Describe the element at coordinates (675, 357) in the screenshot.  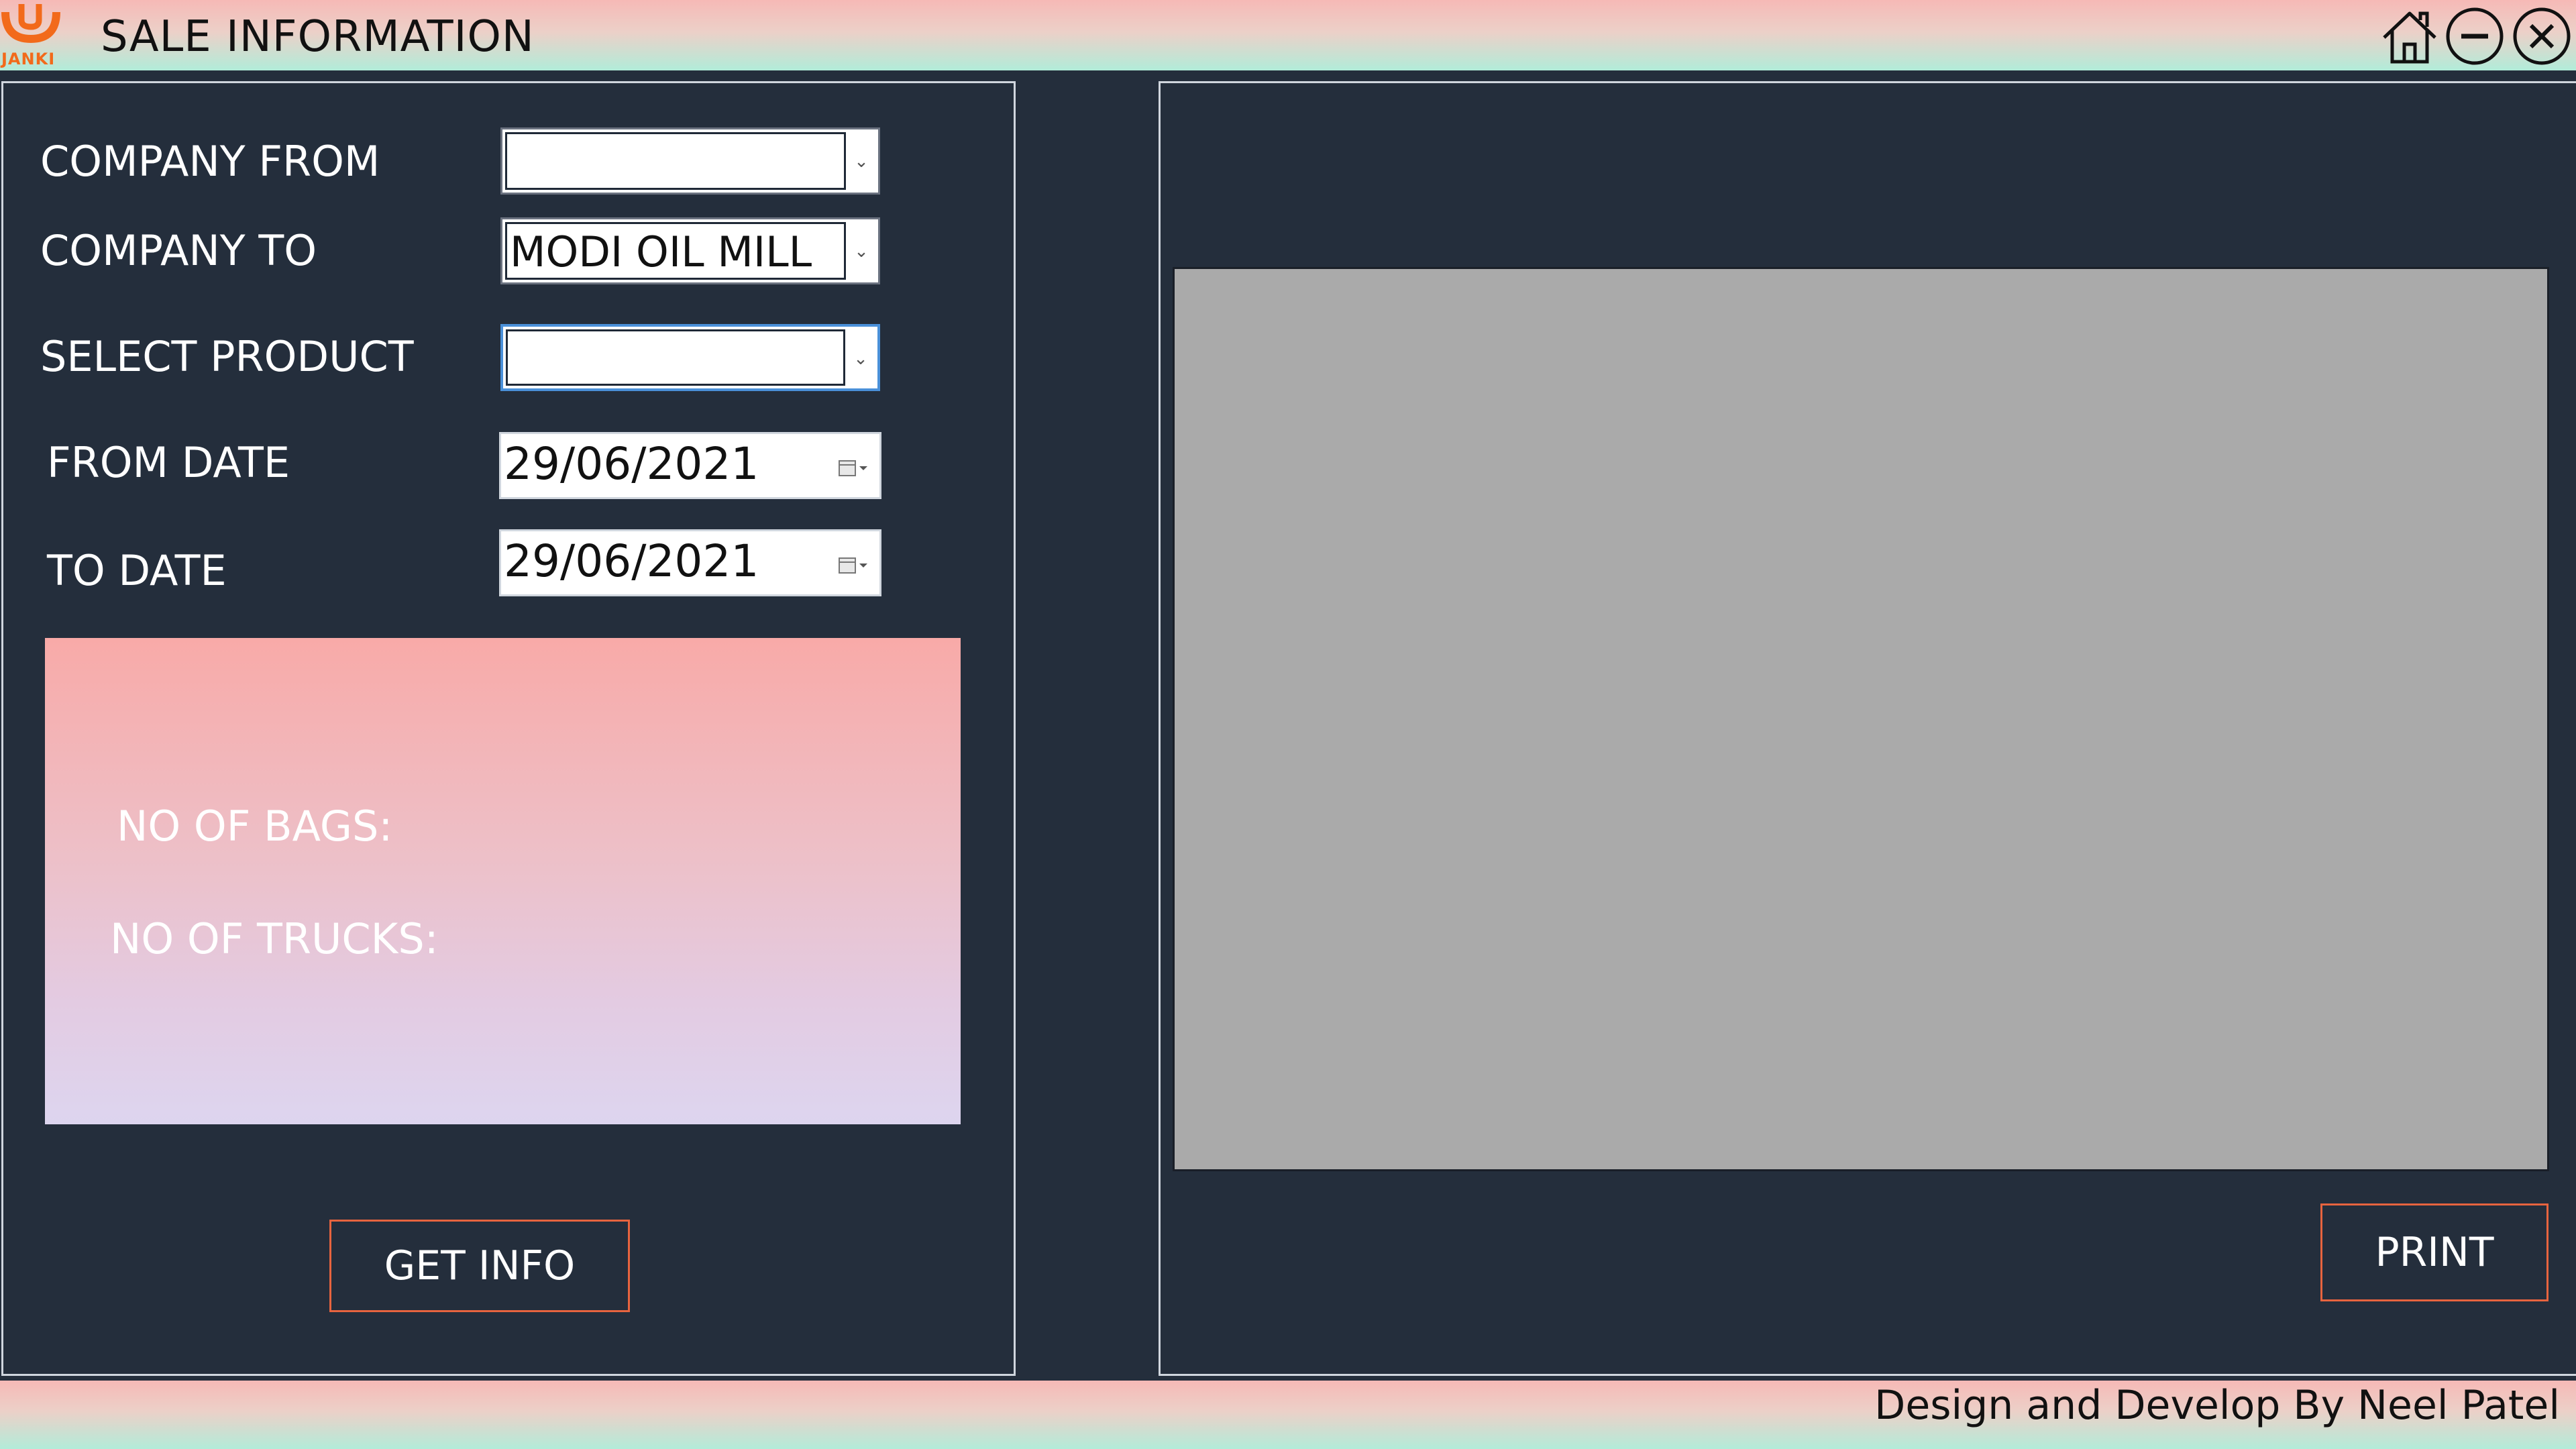
I see `select-product-value` at that location.